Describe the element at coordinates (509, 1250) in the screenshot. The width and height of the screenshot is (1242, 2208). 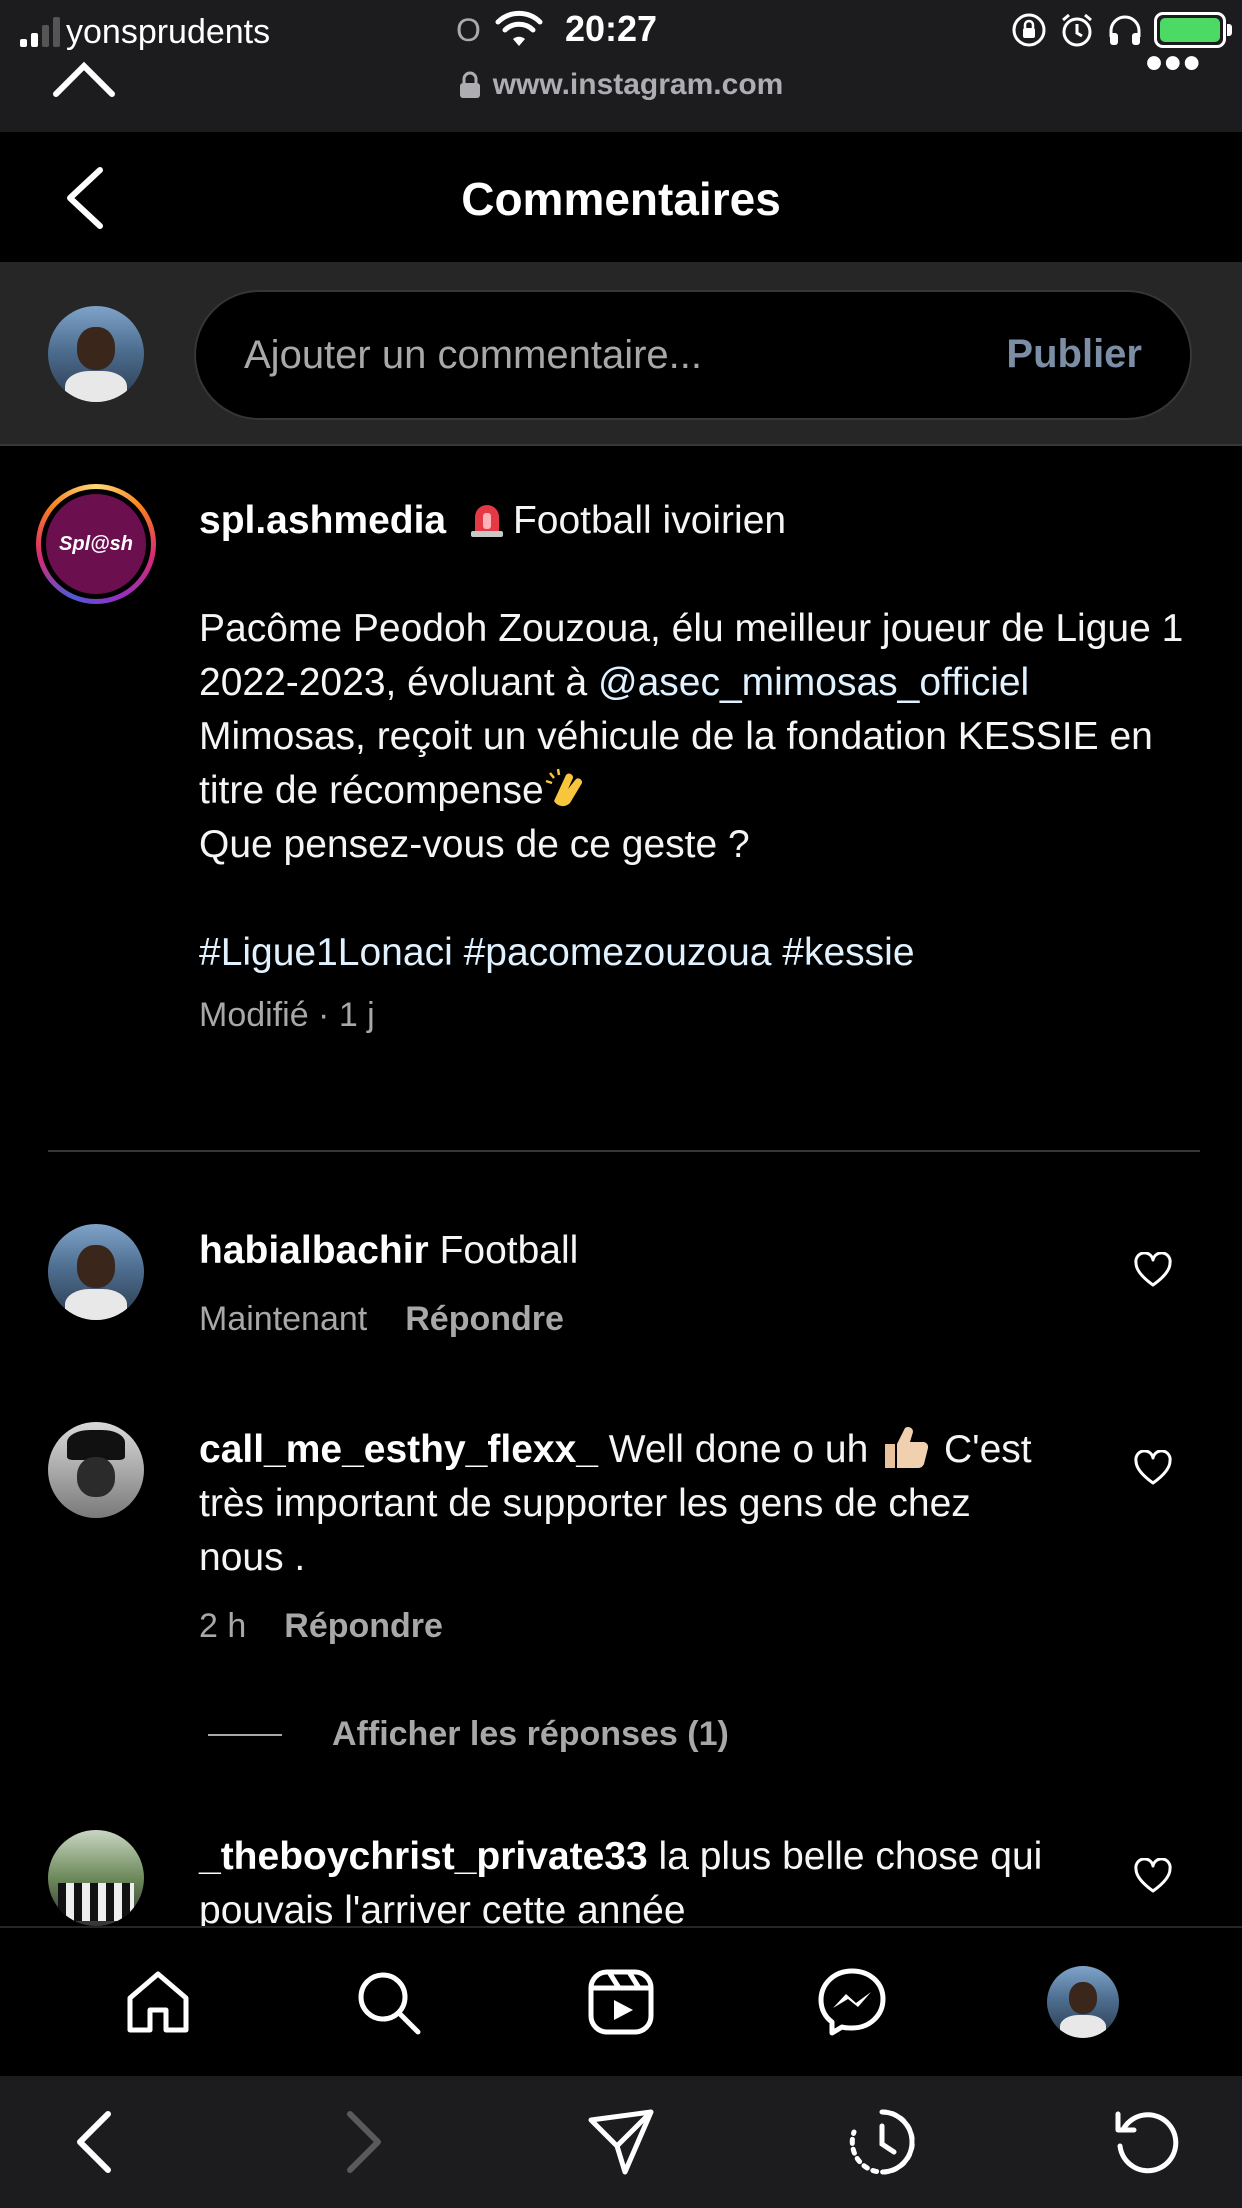
I see `comment-text: Football` at that location.